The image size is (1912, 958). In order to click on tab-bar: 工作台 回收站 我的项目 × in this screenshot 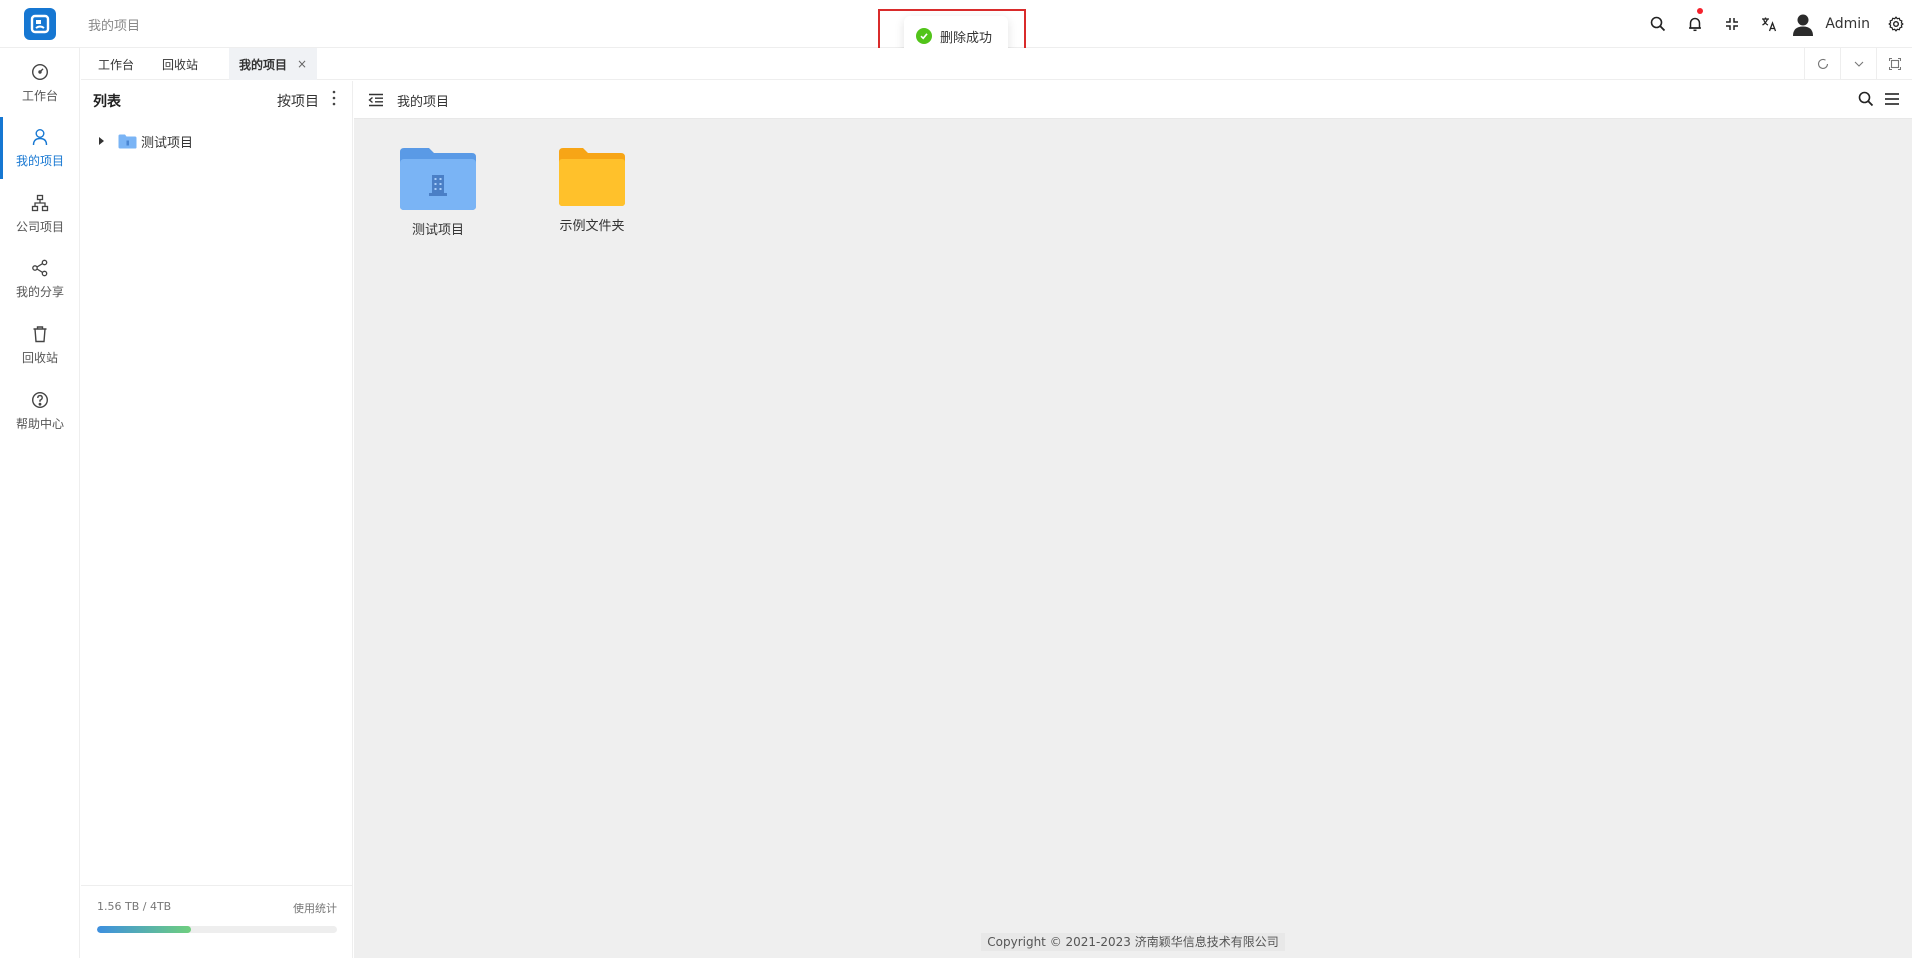, I will do `click(996, 64)`.